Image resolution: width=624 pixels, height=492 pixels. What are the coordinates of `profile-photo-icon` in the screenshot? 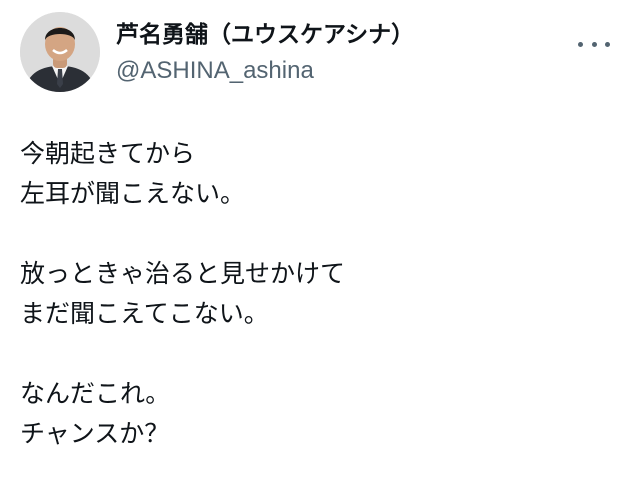 It's located at (60, 52).